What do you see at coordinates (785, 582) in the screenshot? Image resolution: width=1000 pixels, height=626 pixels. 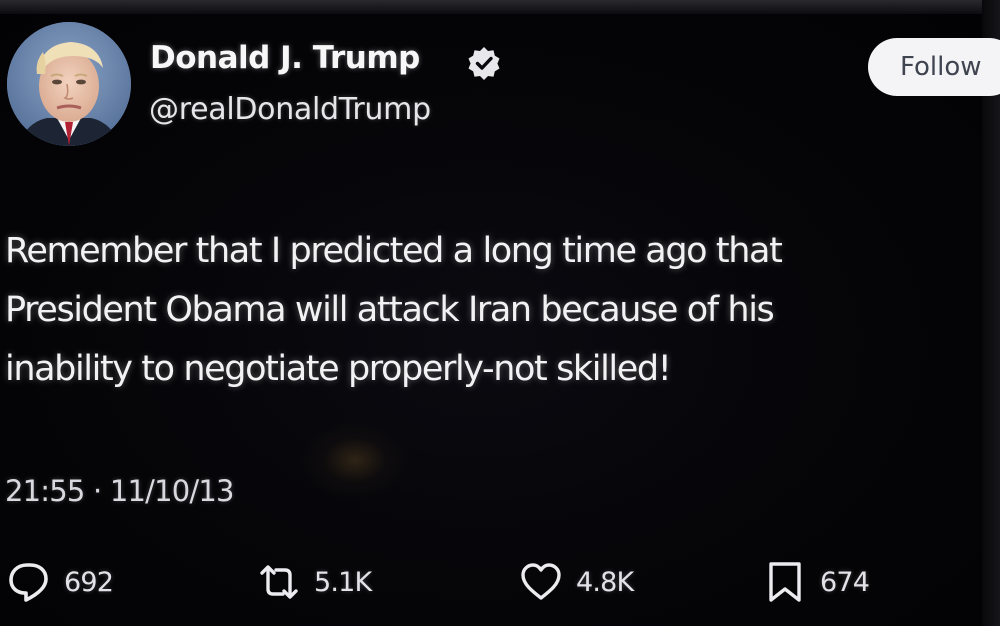 I see `bookmark-icon` at bounding box center [785, 582].